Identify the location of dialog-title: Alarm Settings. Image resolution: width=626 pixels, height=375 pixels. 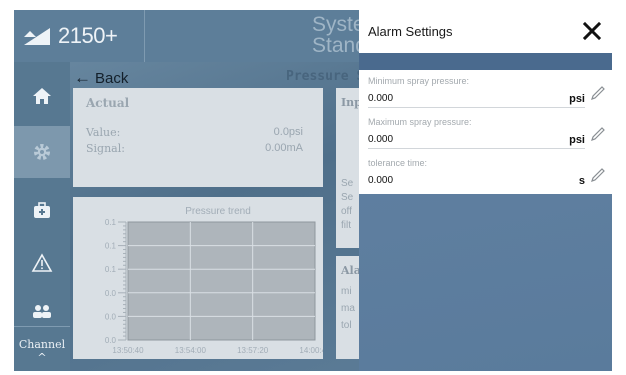
(410, 31).